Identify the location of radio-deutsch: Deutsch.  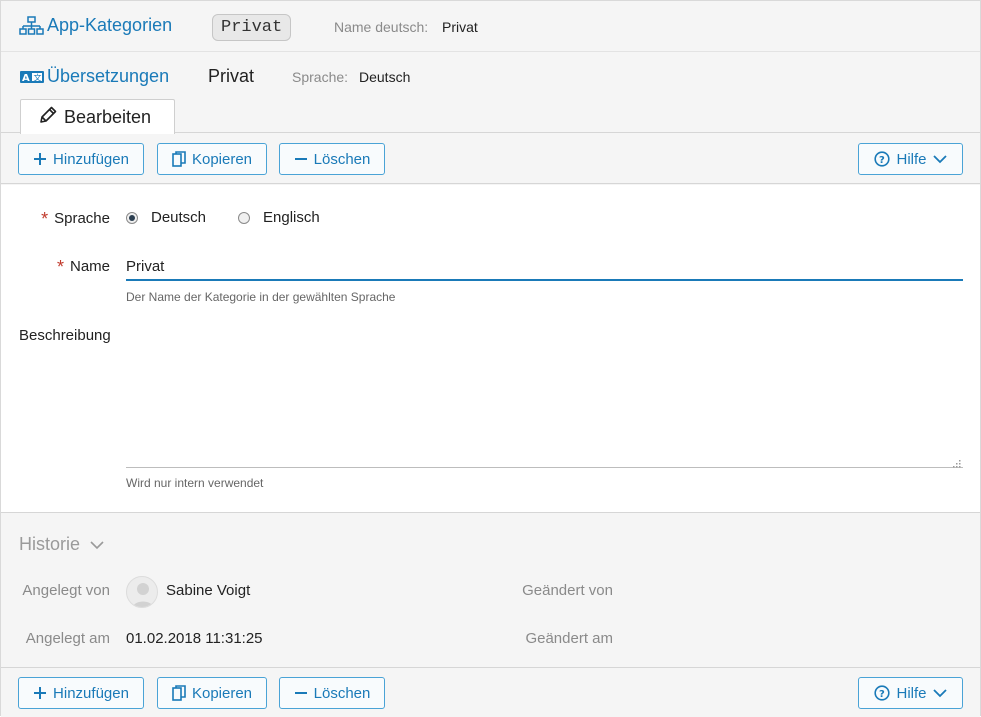
(166, 217).